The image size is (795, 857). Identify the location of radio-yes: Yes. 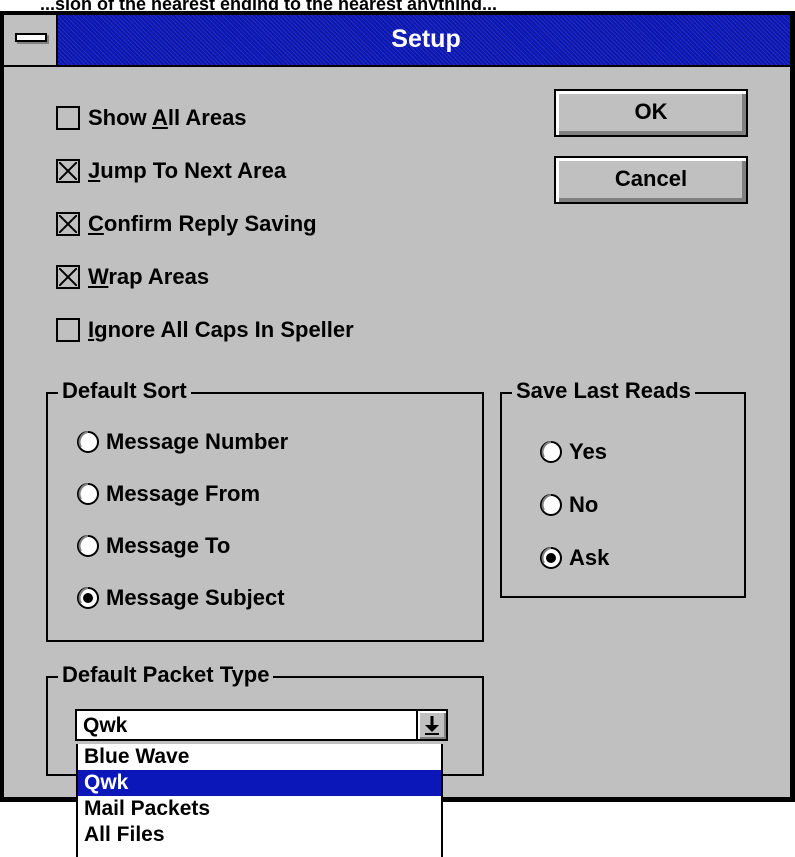
(573, 452).